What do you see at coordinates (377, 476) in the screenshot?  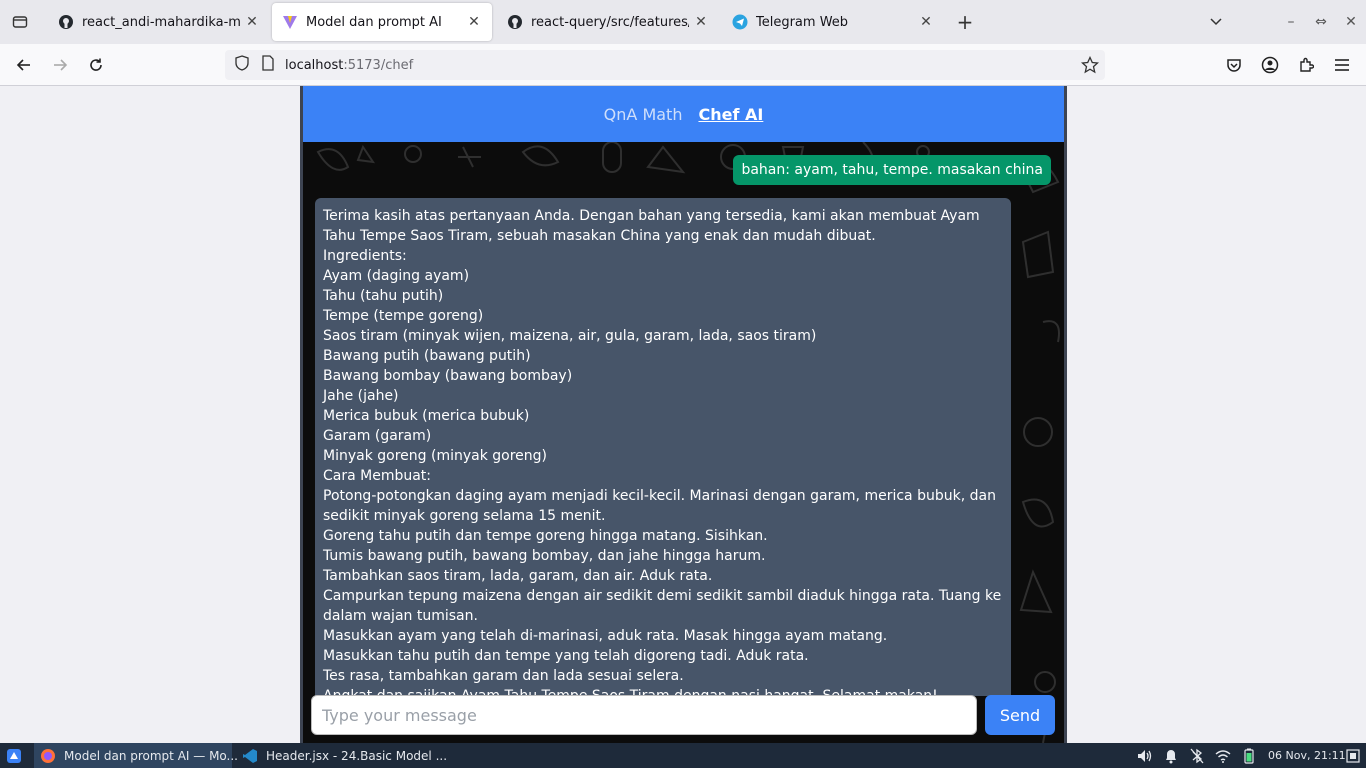 I see `ai-response-line: Cara Membuat:` at bounding box center [377, 476].